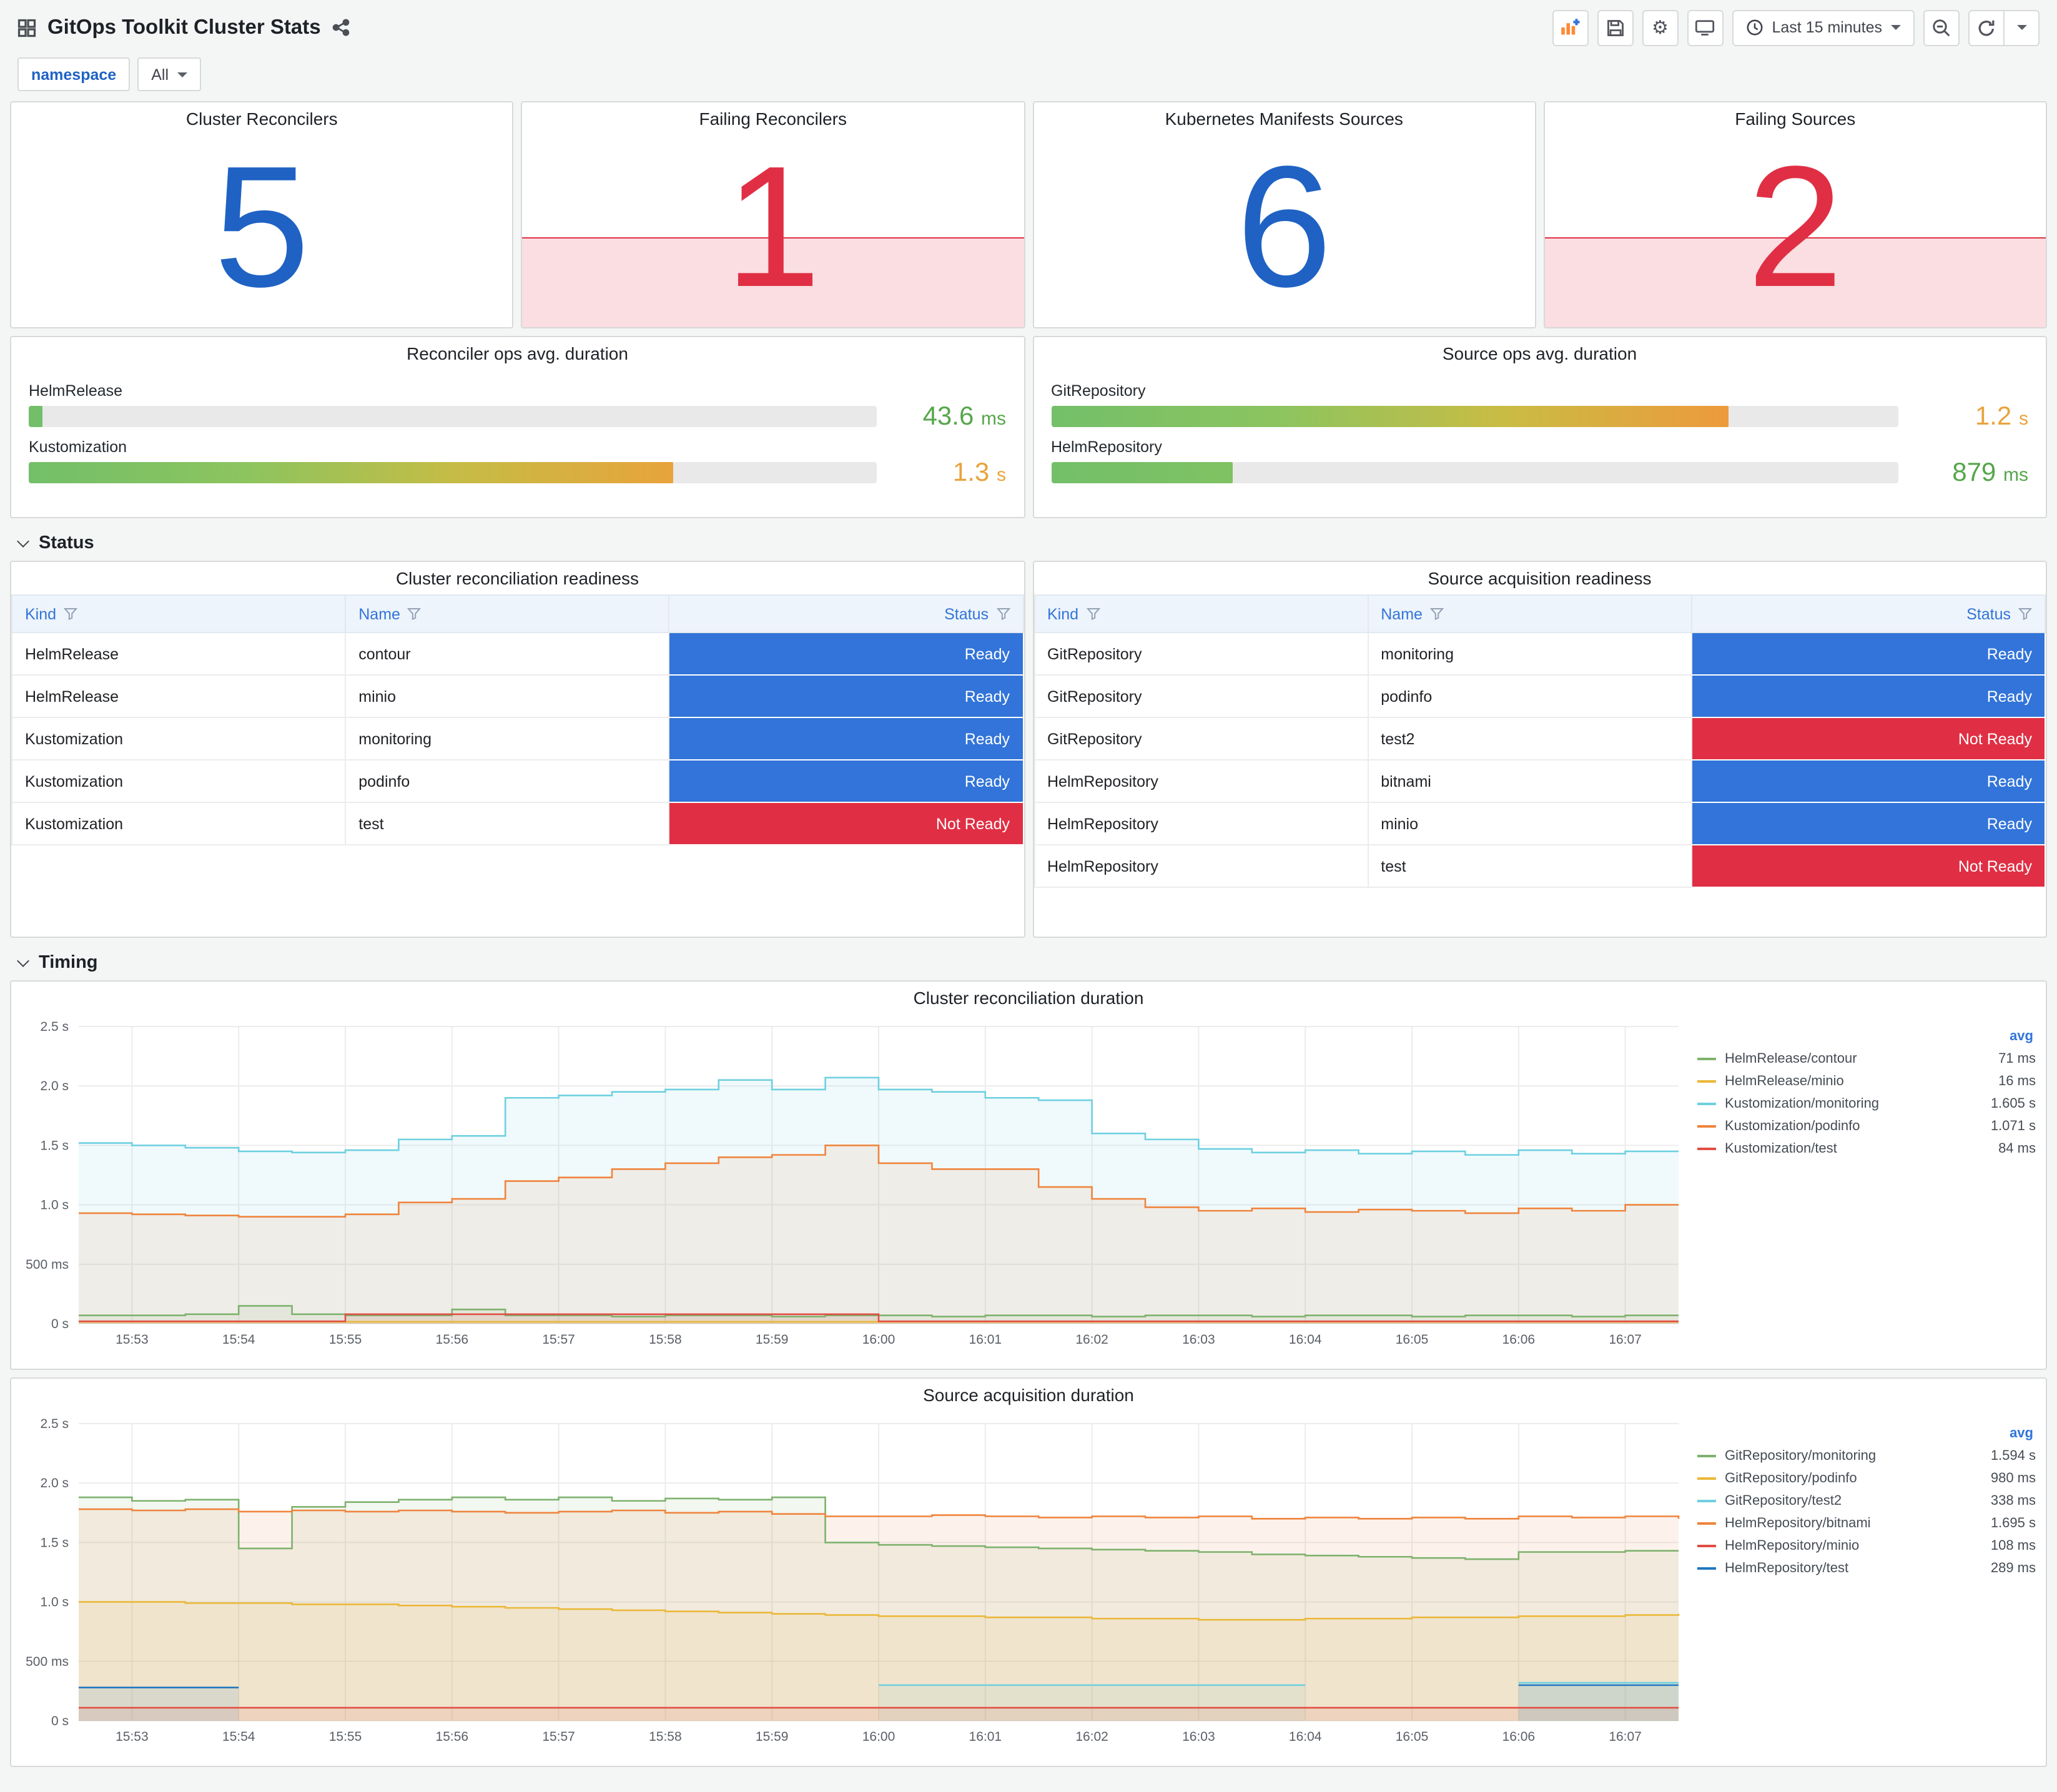 The image size is (2057, 1792). I want to click on table-row: Kustomization monitoring Ready, so click(517, 739).